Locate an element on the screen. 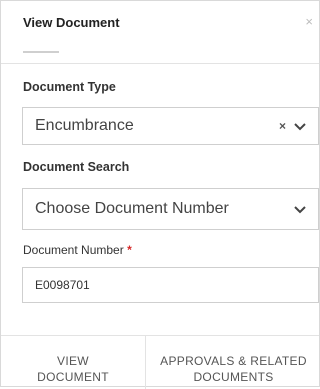 Image resolution: width=320 pixels, height=389 pixels. document-search-select: Choose Document Number is located at coordinates (170, 209).